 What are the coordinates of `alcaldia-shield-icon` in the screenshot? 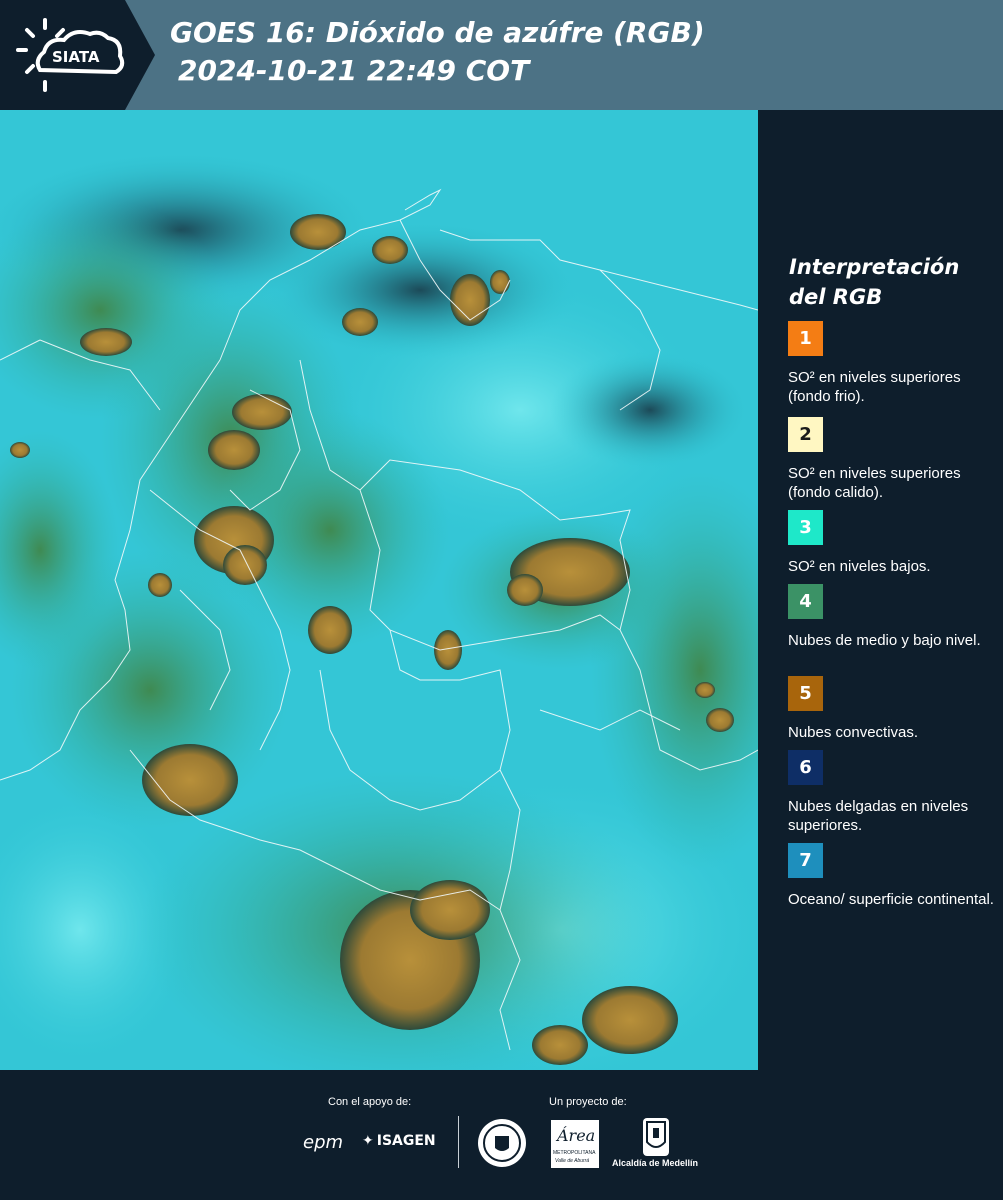 It's located at (656, 1137).